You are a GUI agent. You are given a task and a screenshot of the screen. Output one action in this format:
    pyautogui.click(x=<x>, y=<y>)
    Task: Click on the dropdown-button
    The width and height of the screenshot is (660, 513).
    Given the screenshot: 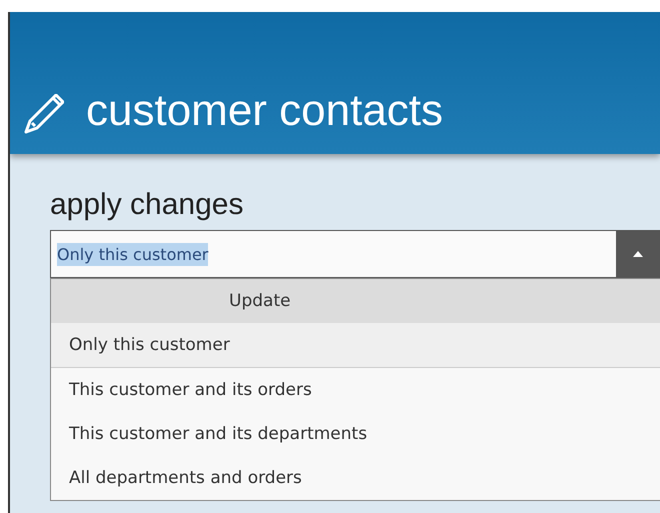 What is the action you would take?
    pyautogui.click(x=638, y=254)
    